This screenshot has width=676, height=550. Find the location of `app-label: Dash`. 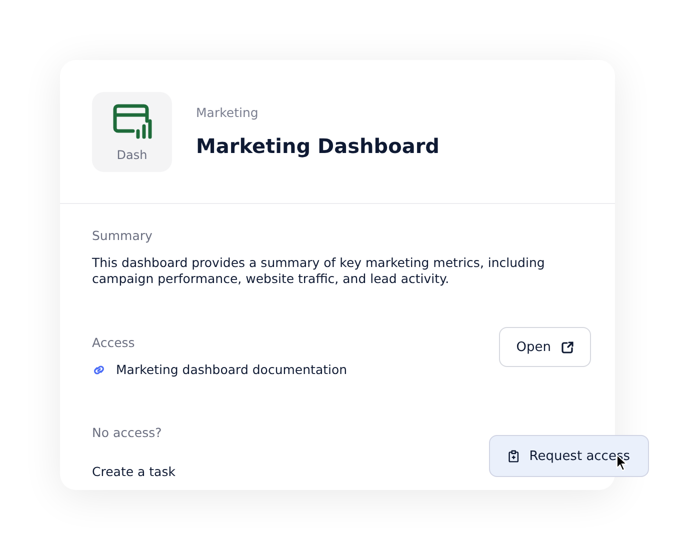

app-label: Dash is located at coordinates (132, 155).